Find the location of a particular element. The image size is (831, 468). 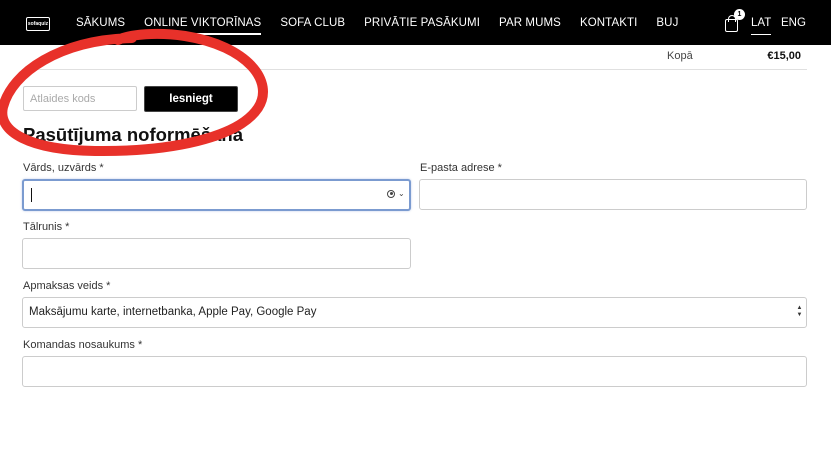

email-field is located at coordinates (613, 194).